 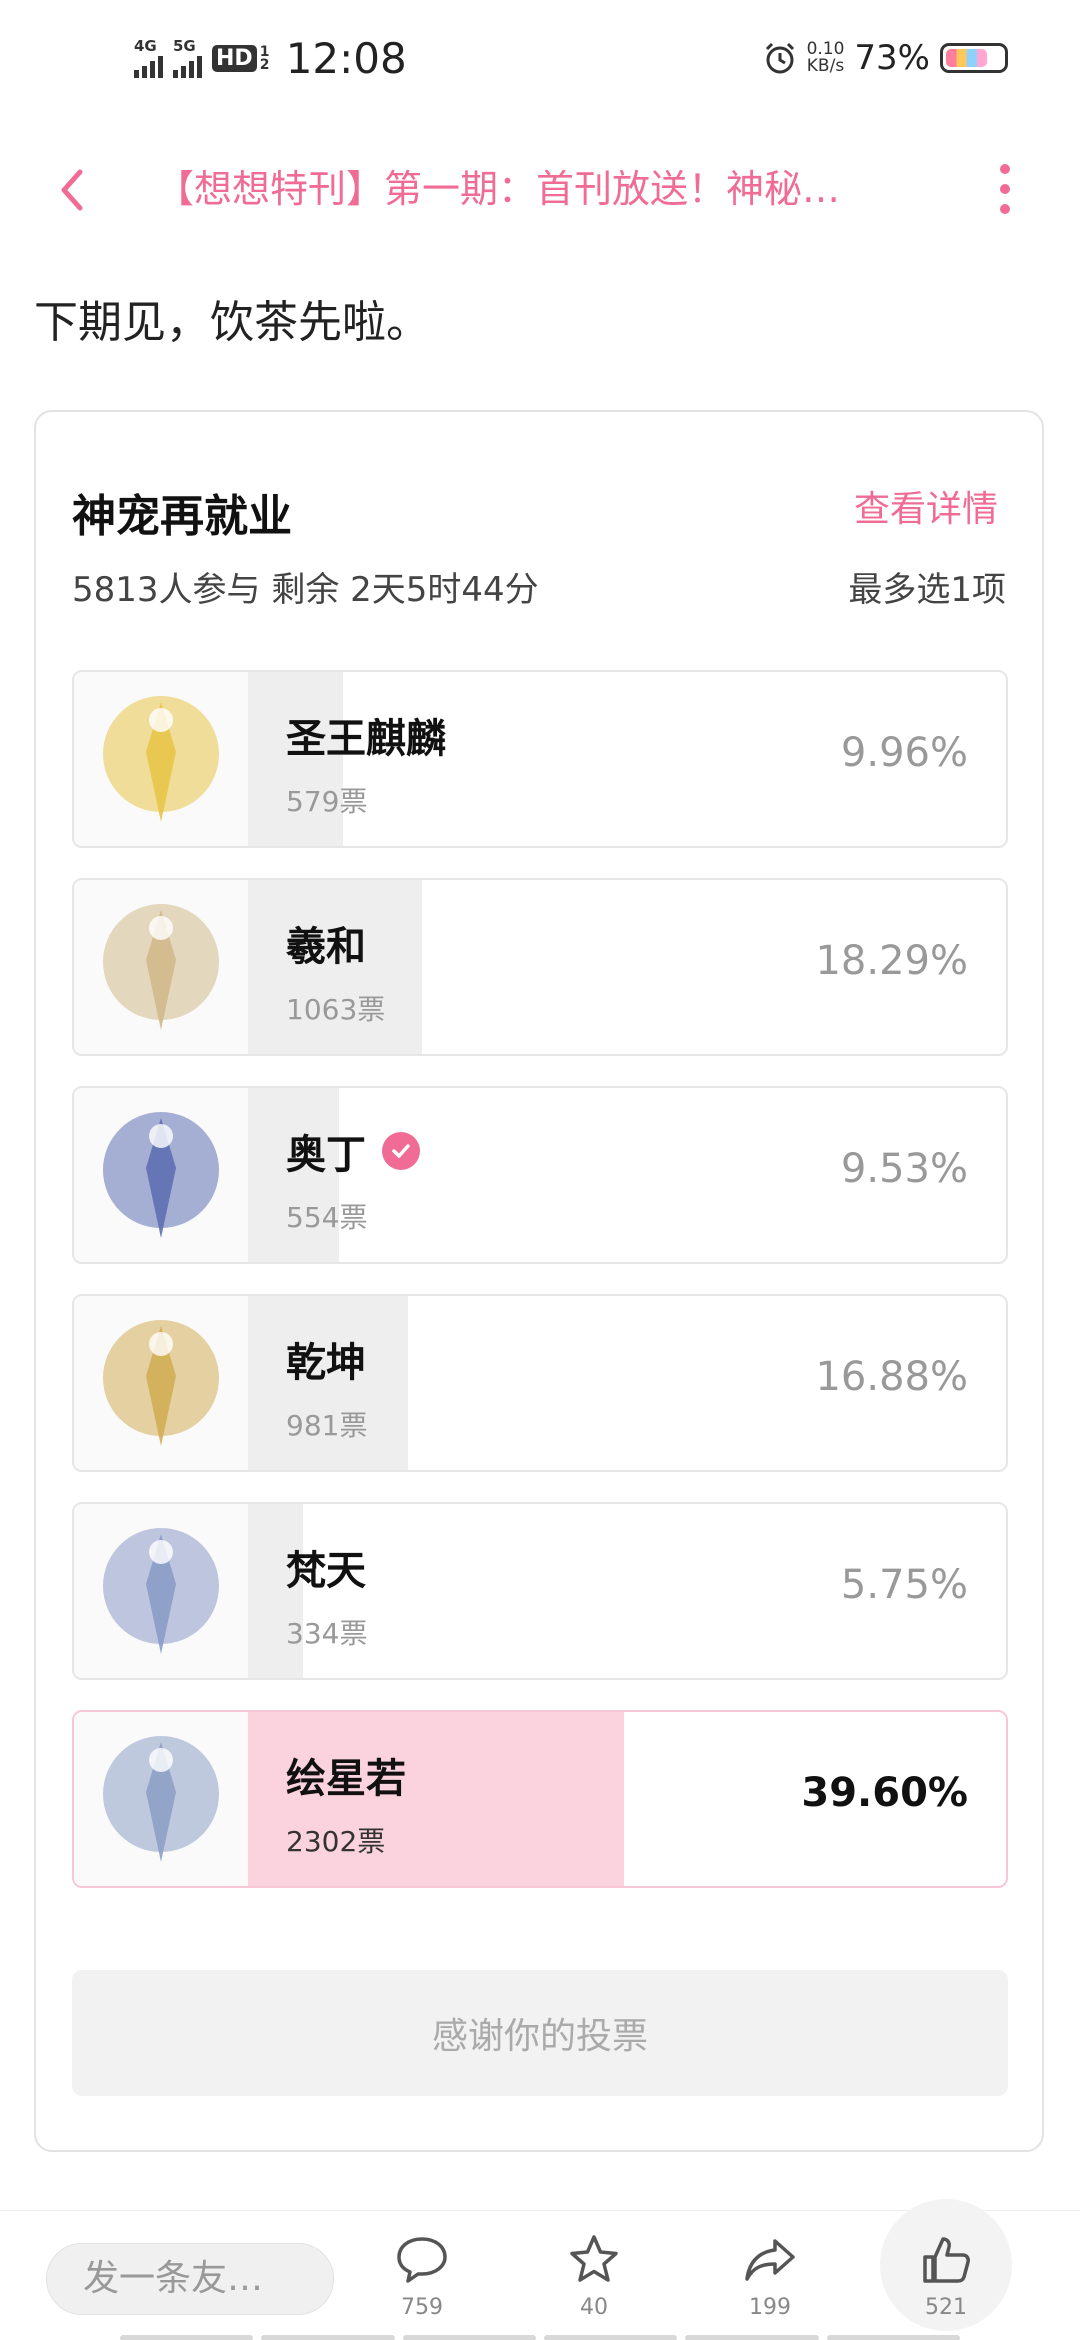 What do you see at coordinates (346, 58) in the screenshot?
I see `clock: 12:08` at bounding box center [346, 58].